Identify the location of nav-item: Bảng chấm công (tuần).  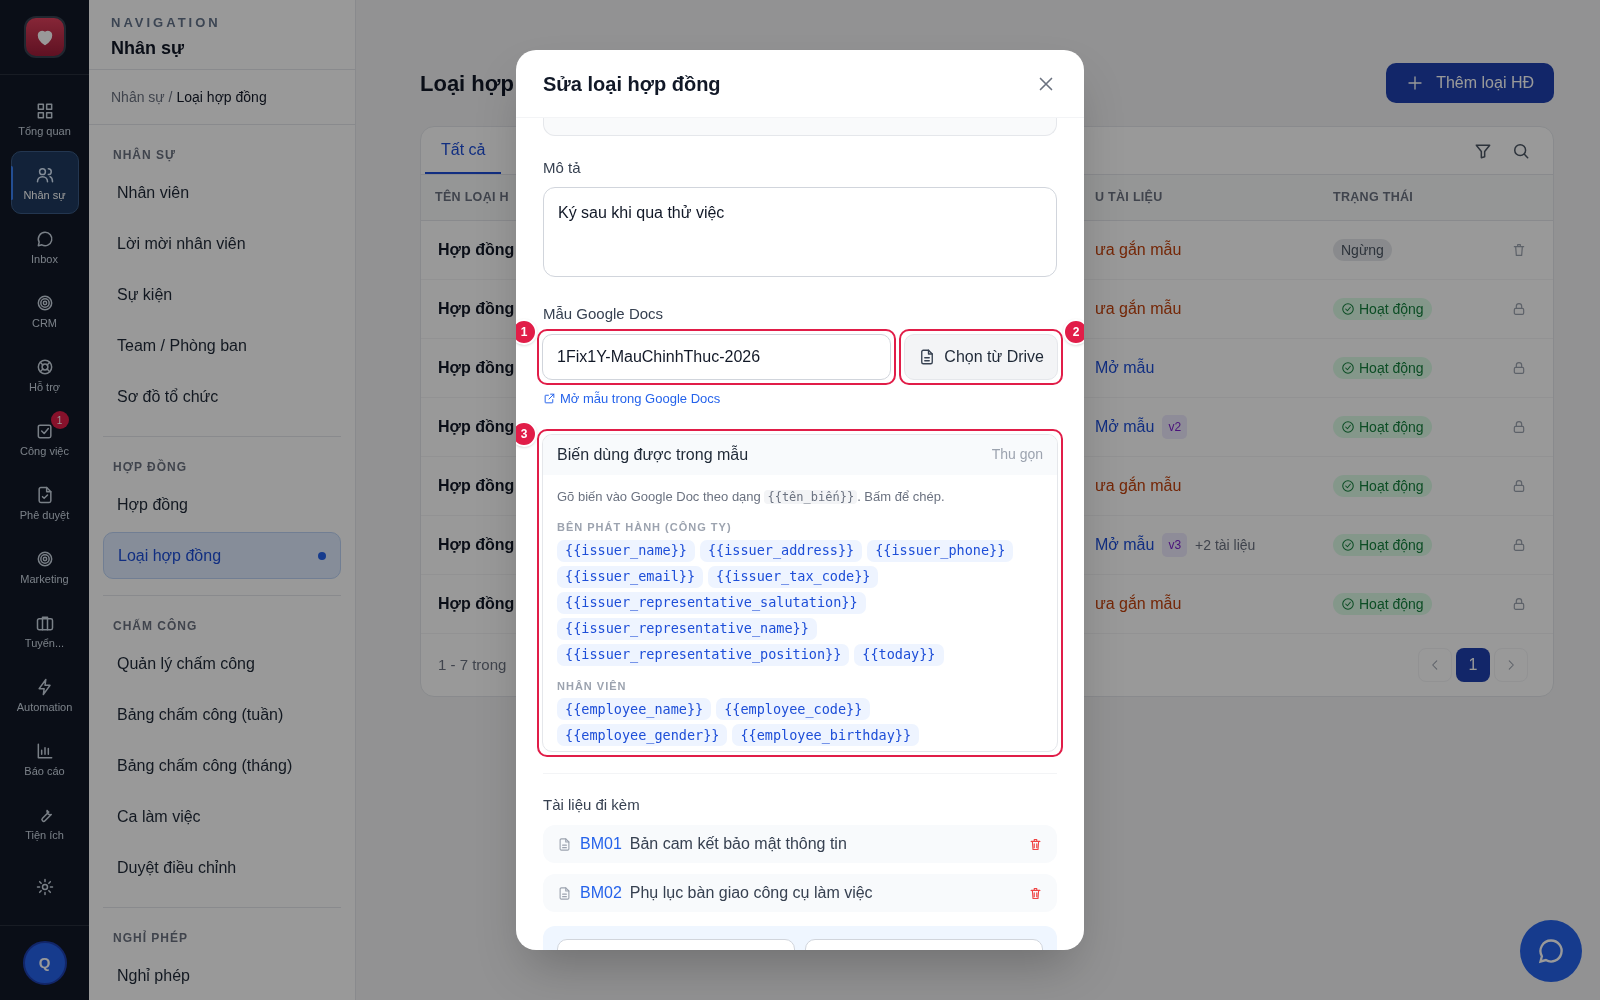
(222, 714).